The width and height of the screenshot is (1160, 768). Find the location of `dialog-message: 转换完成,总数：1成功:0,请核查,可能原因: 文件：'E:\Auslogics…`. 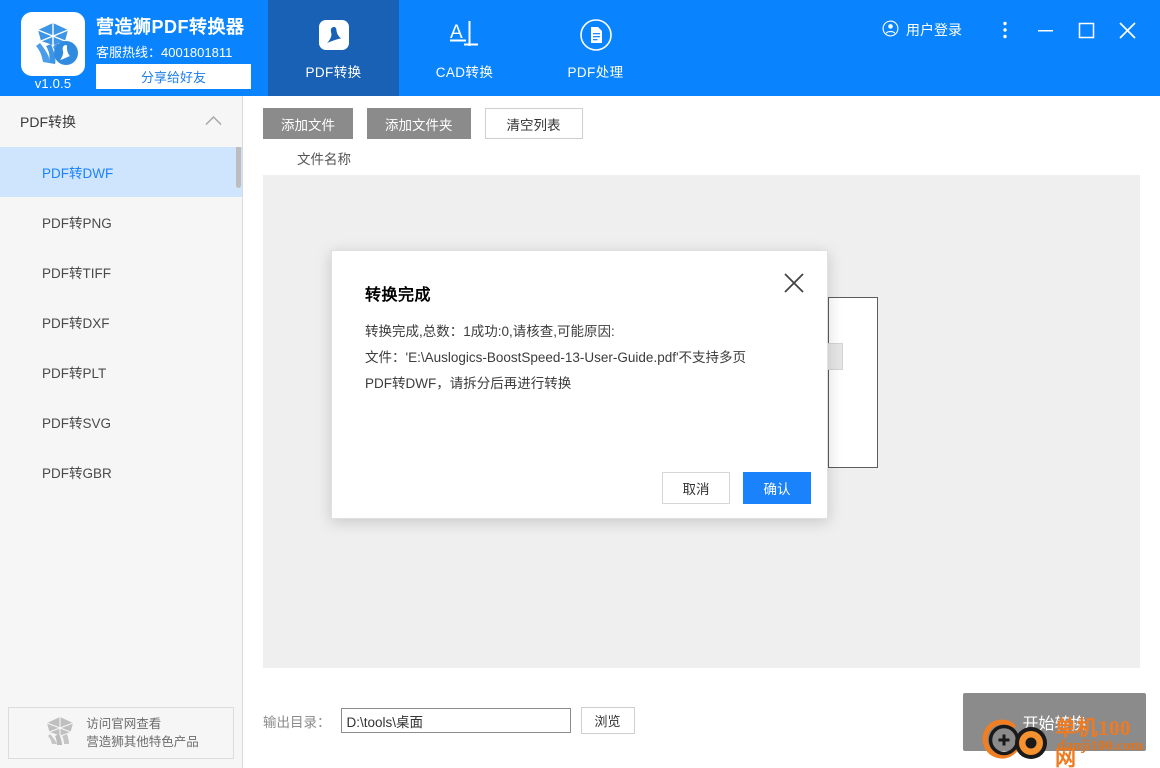

dialog-message: 转换完成,总数：1成功:0,请核查,可能原因: 文件：'E:\Auslogics… is located at coordinates (582, 358).